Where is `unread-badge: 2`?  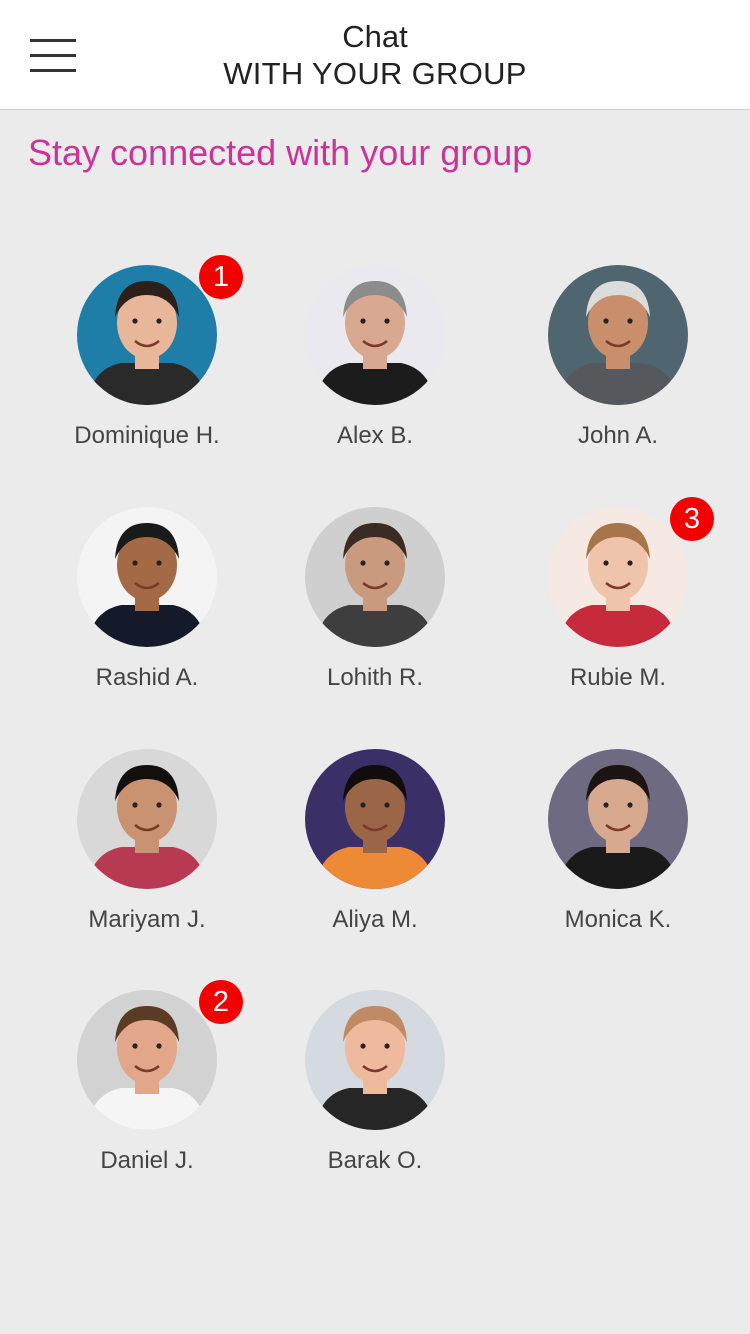 unread-badge: 2 is located at coordinates (221, 1002).